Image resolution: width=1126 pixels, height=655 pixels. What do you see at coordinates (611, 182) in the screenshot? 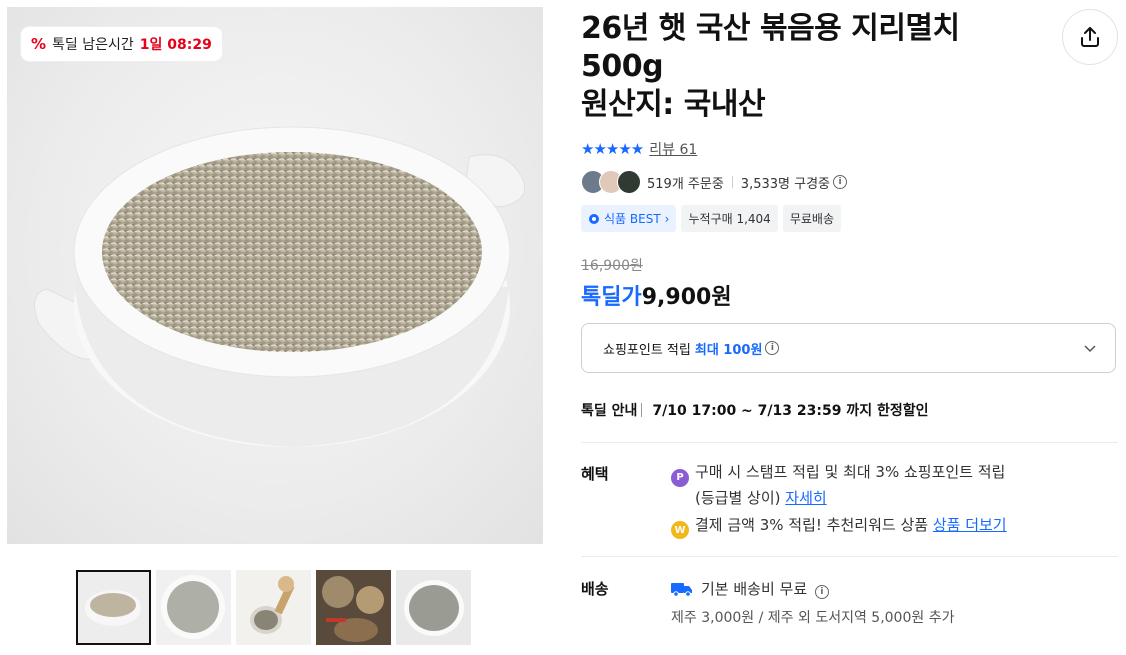
I see `buyer-avatars` at bounding box center [611, 182].